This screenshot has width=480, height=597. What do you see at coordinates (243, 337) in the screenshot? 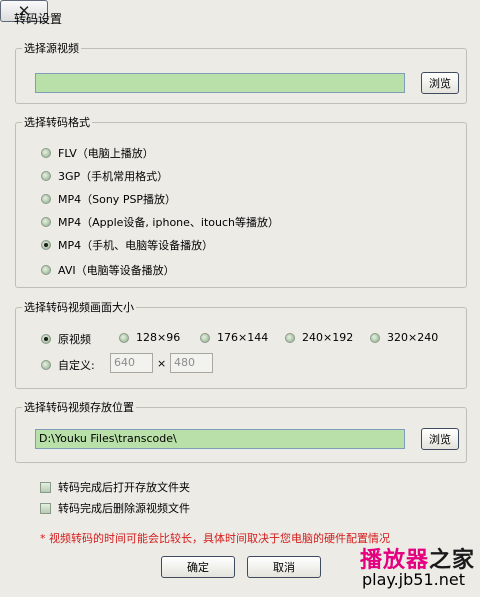
I see `size-option-label: 176×144` at bounding box center [243, 337].